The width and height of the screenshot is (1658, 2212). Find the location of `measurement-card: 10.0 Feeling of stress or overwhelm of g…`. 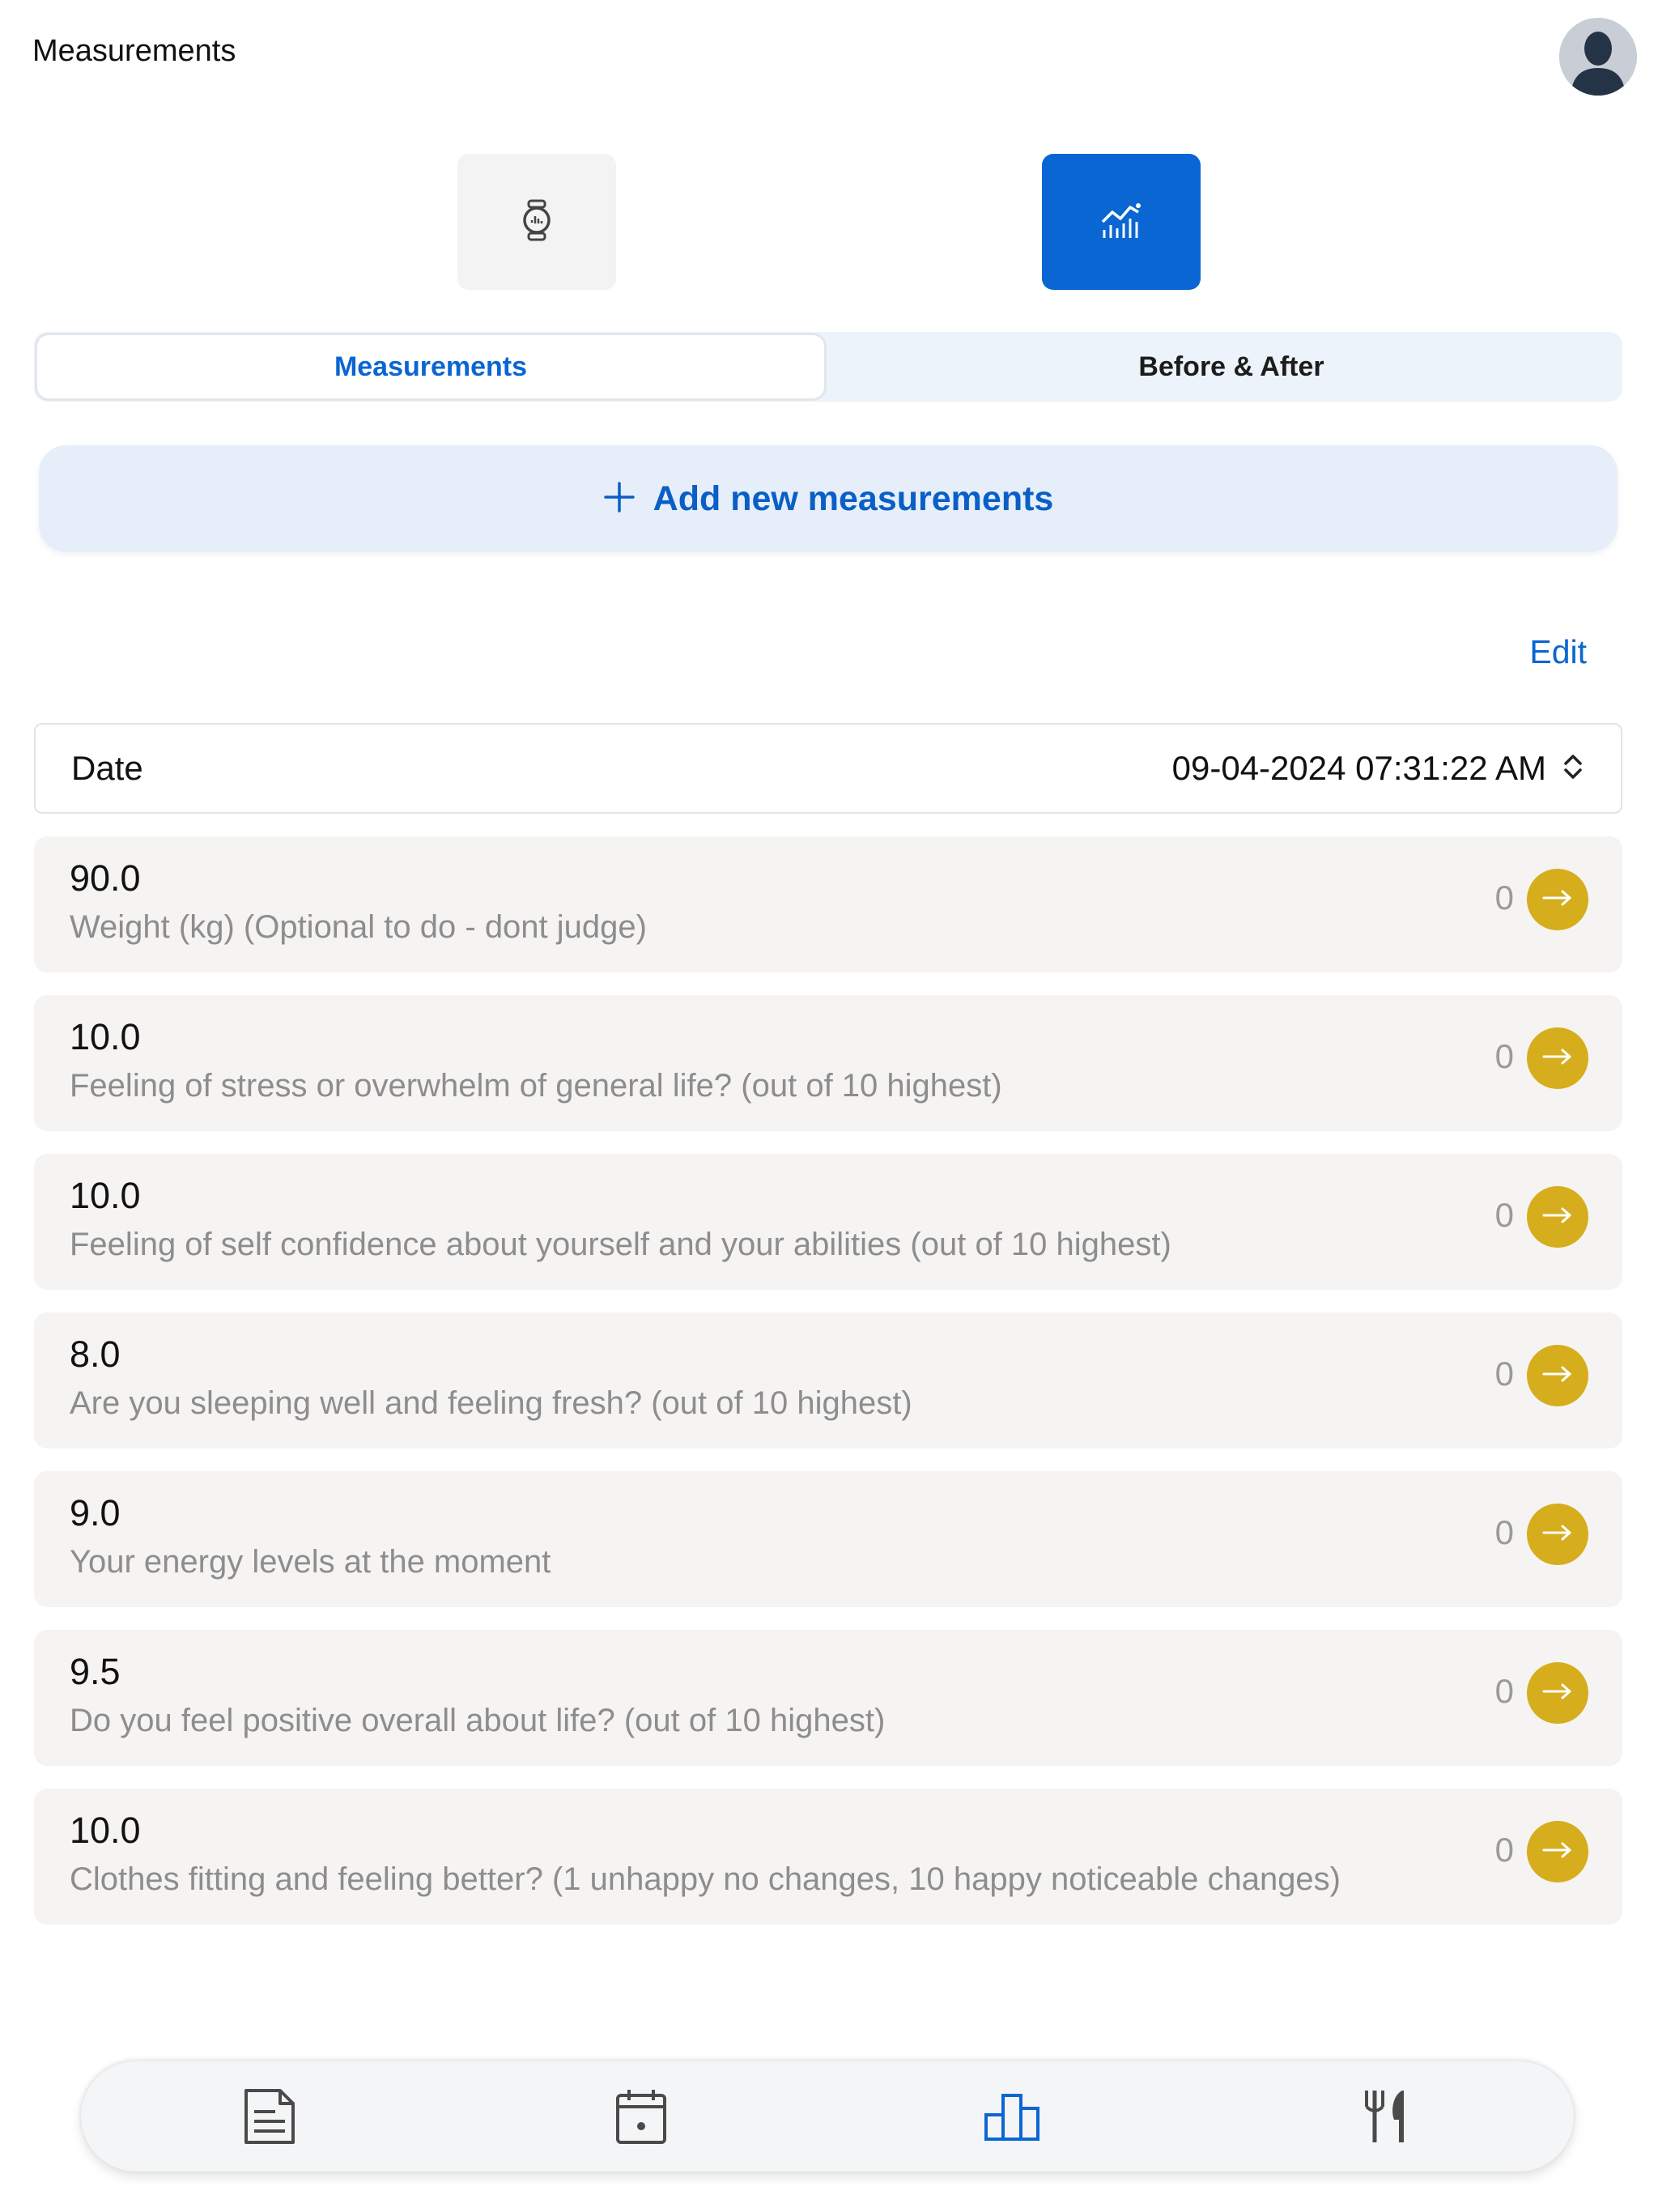

measurement-card: 10.0 Feeling of stress or overwhelm of g… is located at coordinates (828, 1063).